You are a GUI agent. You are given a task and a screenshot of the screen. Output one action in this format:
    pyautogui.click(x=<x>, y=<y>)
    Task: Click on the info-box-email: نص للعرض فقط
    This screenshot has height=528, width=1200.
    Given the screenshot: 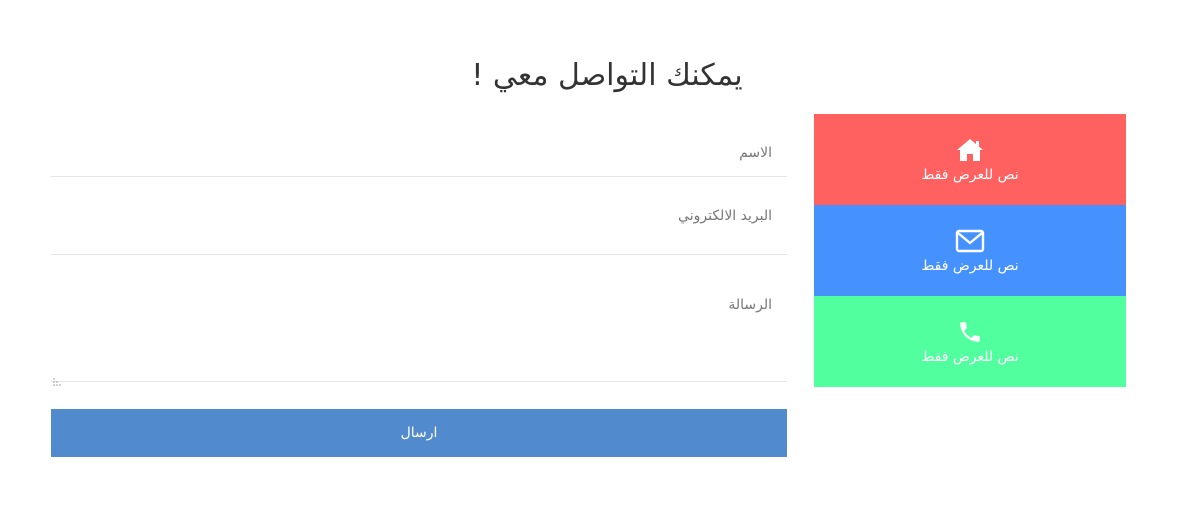 What is the action you would take?
    pyautogui.click(x=970, y=250)
    